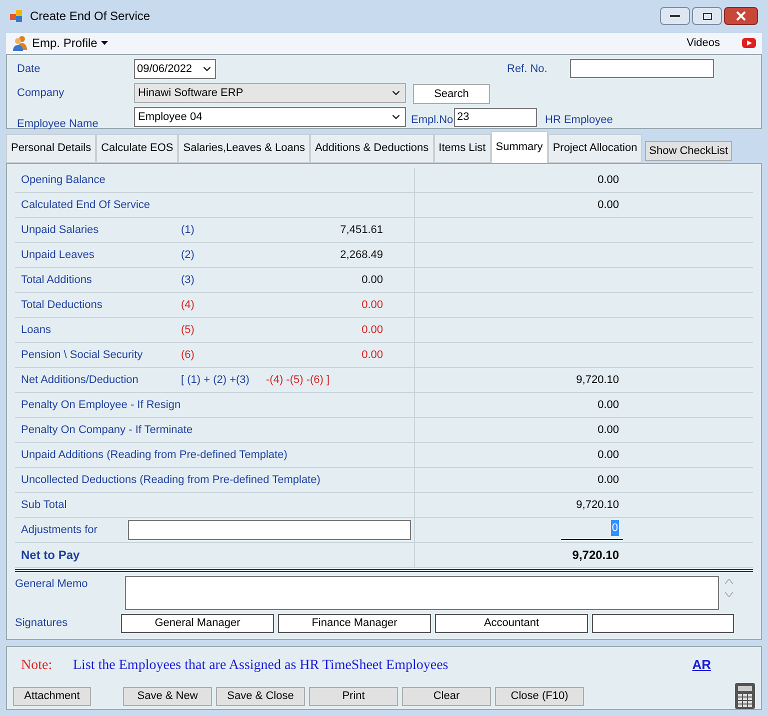 Image resolution: width=768 pixels, height=716 pixels. Describe the element at coordinates (60, 230) in the screenshot. I see `row-label: Unpaid Salaries` at that location.